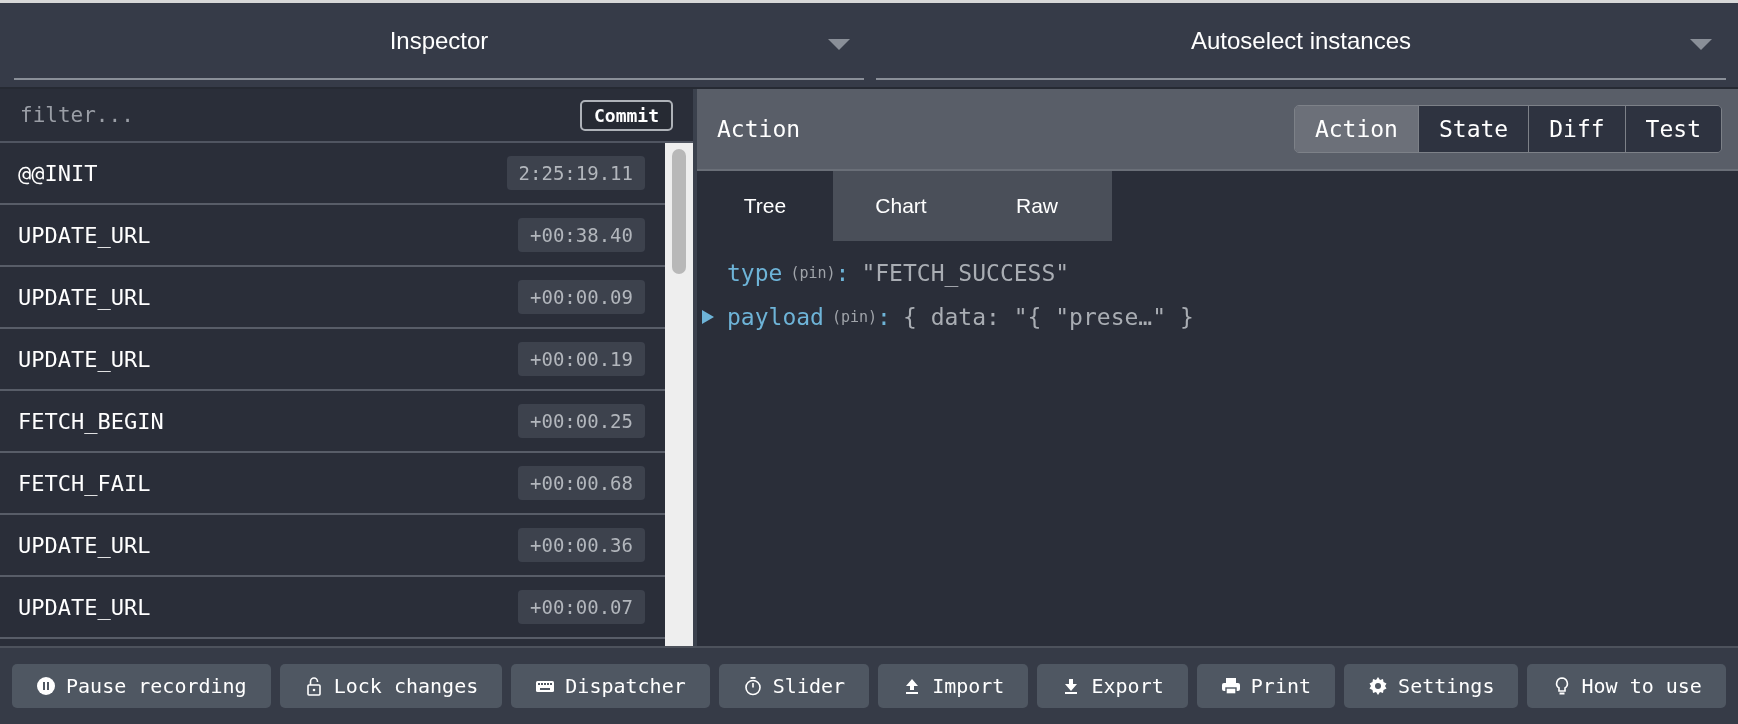  What do you see at coordinates (1626, 686) in the screenshot?
I see `toolbar-button: How to use` at bounding box center [1626, 686].